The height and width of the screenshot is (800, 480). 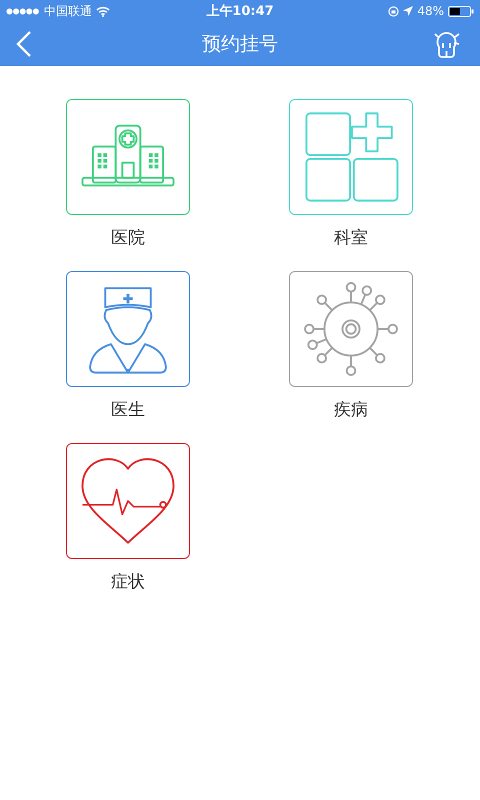 What do you see at coordinates (240, 11) in the screenshot?
I see `clock: 上午10:47` at bounding box center [240, 11].